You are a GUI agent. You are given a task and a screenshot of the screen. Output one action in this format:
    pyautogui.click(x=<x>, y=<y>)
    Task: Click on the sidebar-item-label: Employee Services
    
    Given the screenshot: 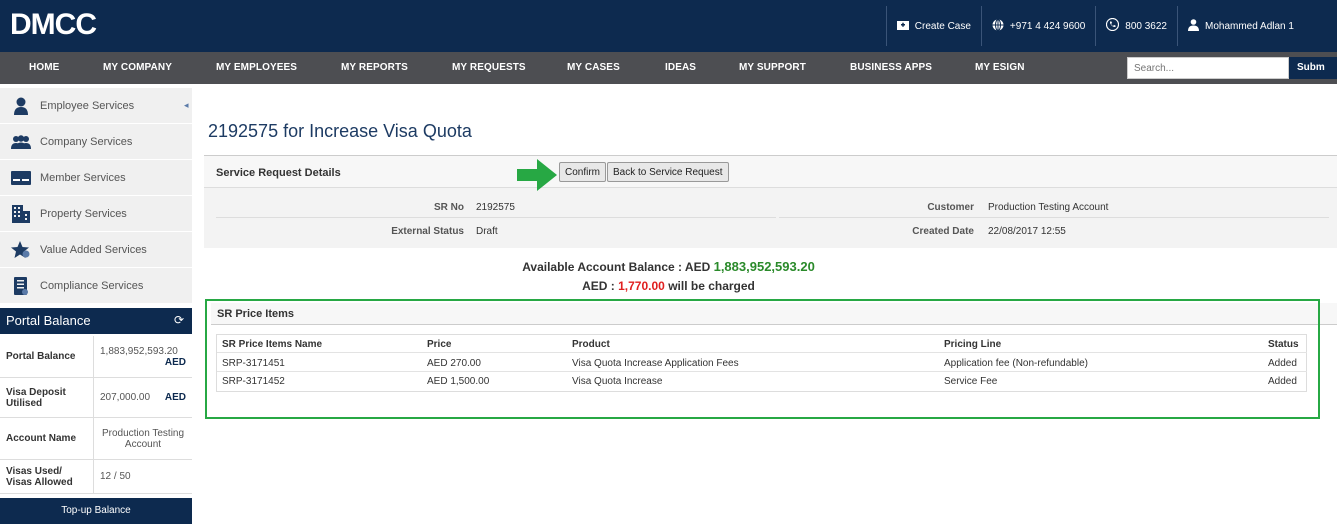 What is the action you would take?
    pyautogui.click(x=87, y=105)
    